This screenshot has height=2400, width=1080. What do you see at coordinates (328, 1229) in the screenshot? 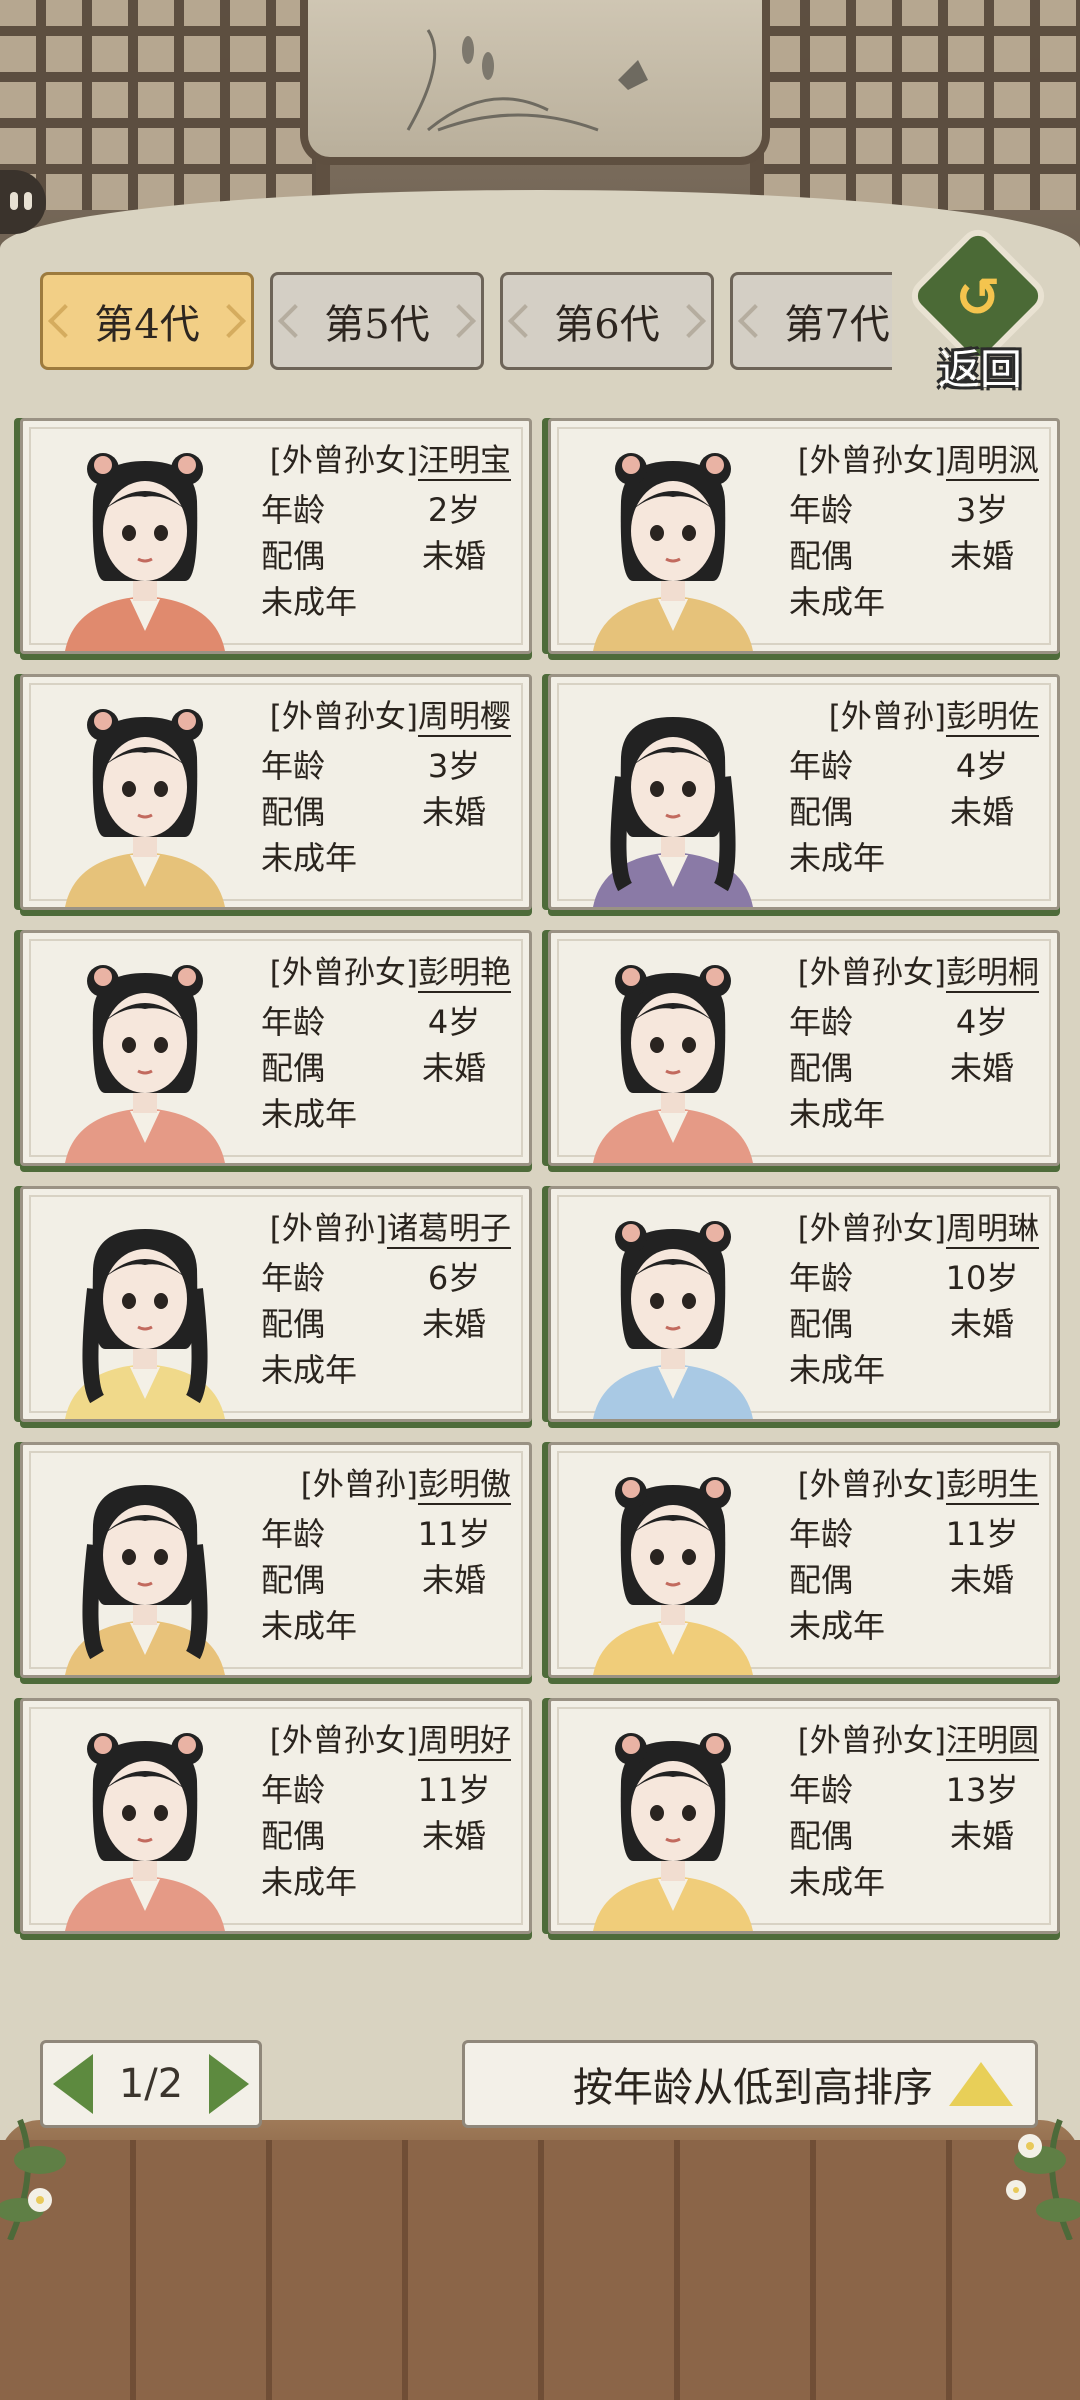
I see `relation-label: [外曾孙]` at bounding box center [328, 1229].